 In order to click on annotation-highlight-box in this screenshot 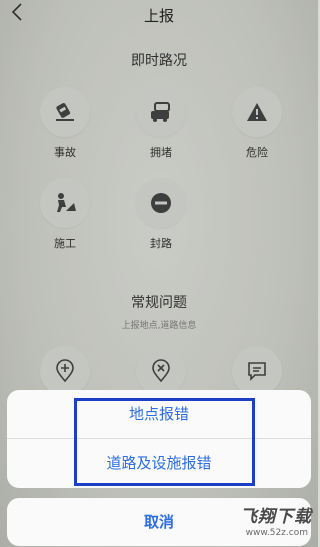, I will do `click(164, 442)`.